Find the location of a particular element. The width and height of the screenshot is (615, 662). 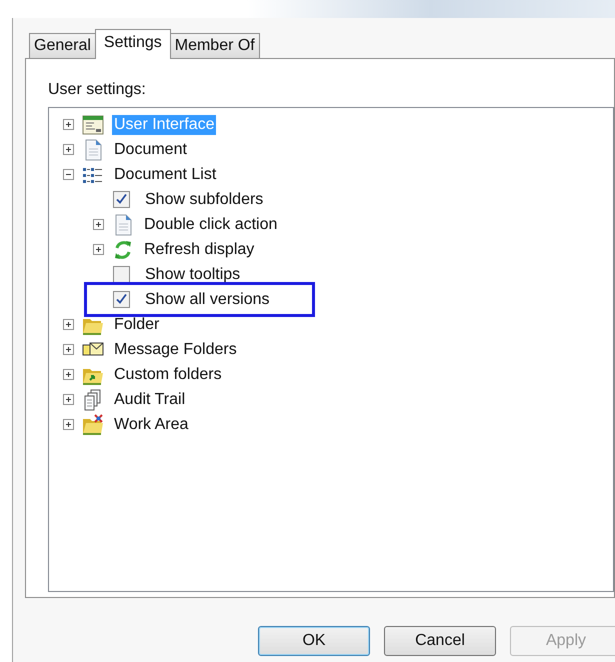

tree-item: Audit Trail is located at coordinates (150, 400).